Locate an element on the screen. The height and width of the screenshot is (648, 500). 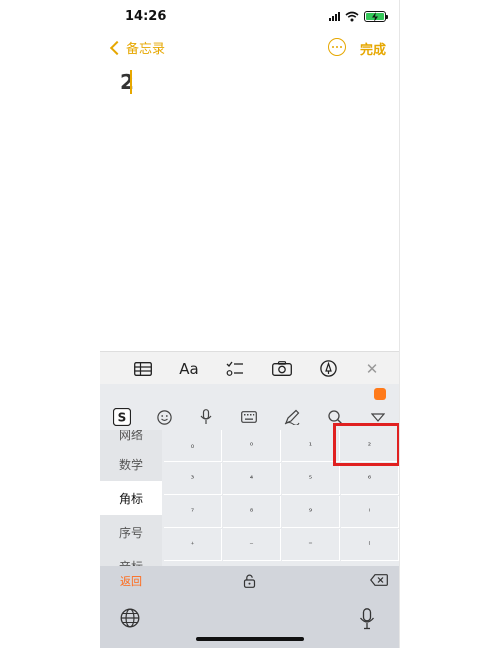
symbol-key: ³ is located at coordinates (193, 479).